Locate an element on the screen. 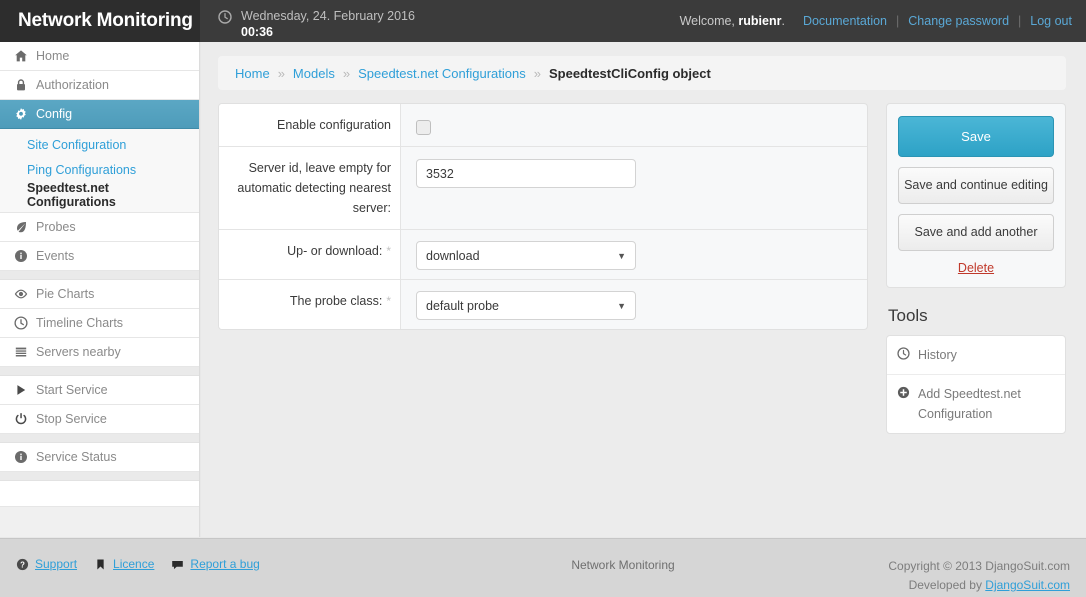 The width and height of the screenshot is (1086, 597). header-clock: Wednesday, 24. February 2016 00:36 is located at coordinates (316, 21).